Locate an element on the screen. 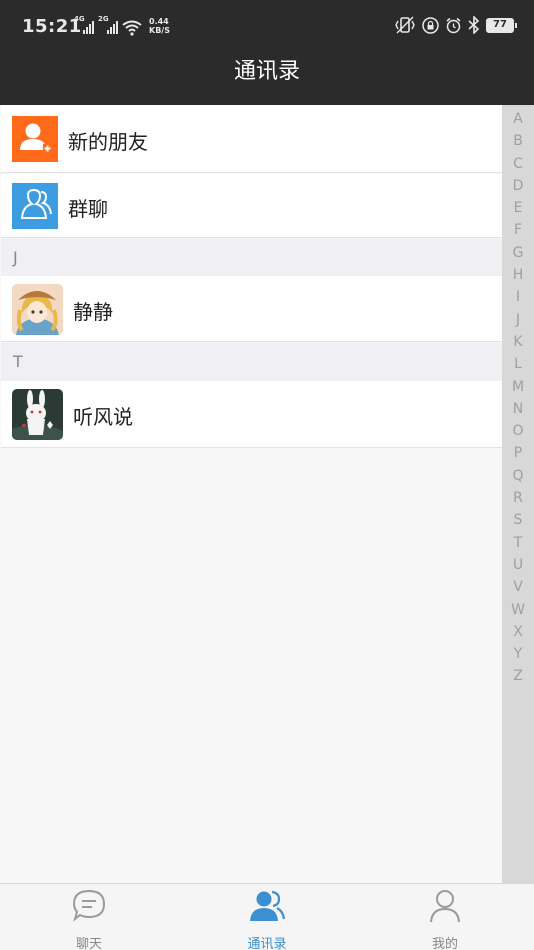  index-letter-m: M is located at coordinates (518, 387).